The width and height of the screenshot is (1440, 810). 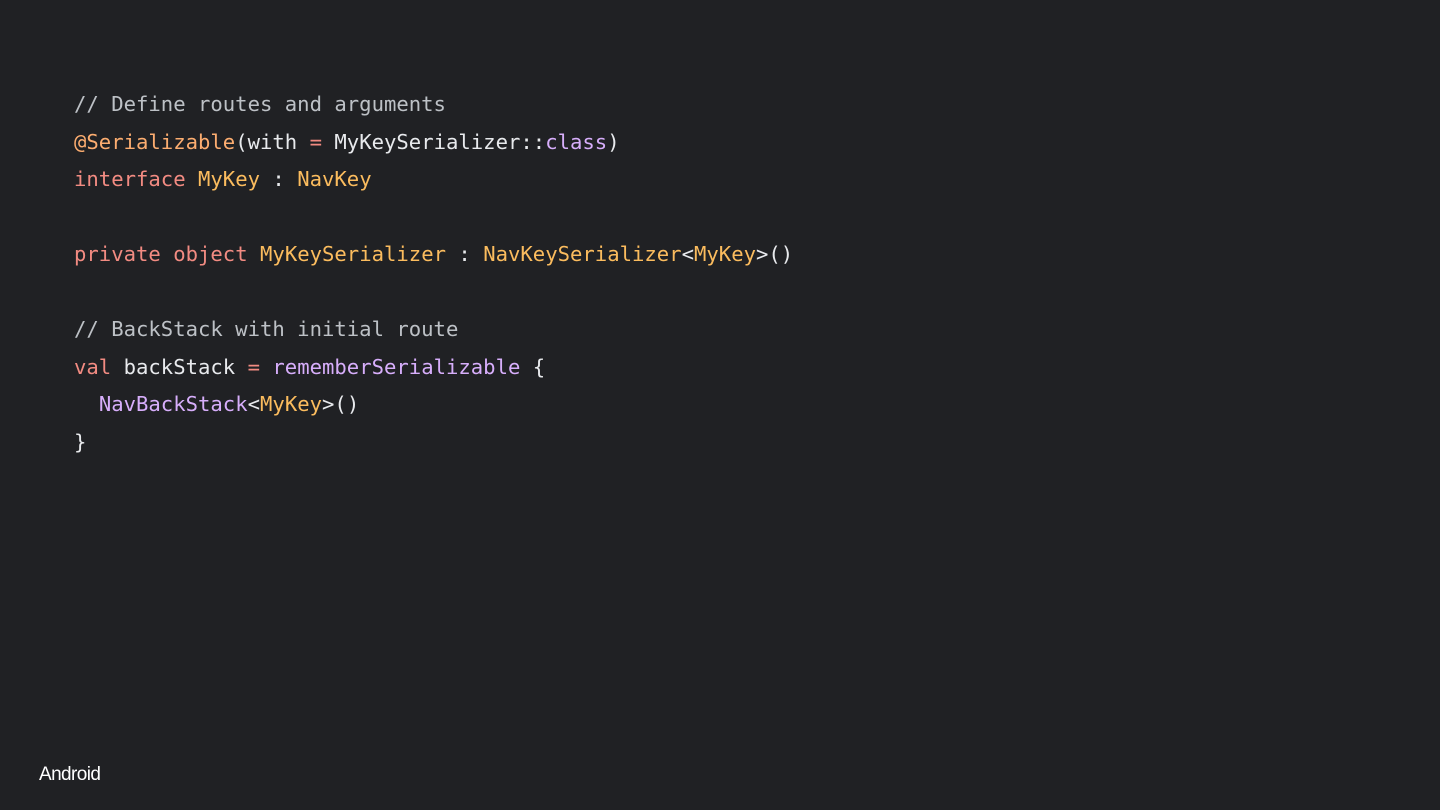 What do you see at coordinates (396, 366) in the screenshot?
I see `code-token-func: rememberSerializable` at bounding box center [396, 366].